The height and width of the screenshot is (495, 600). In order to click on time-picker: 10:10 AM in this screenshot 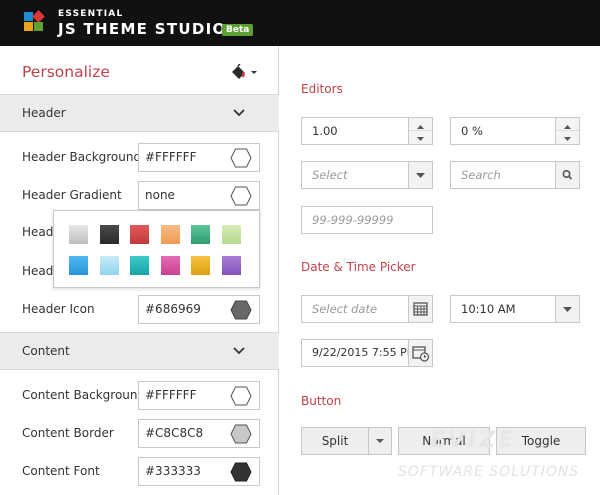, I will do `click(515, 309)`.